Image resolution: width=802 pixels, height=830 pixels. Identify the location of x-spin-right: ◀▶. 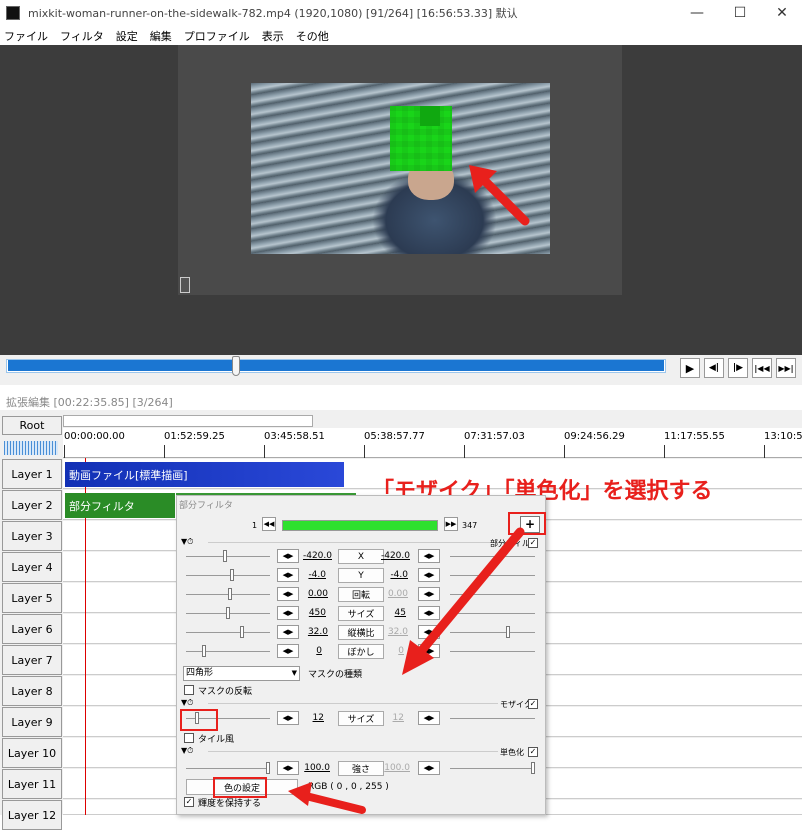
(429, 556).